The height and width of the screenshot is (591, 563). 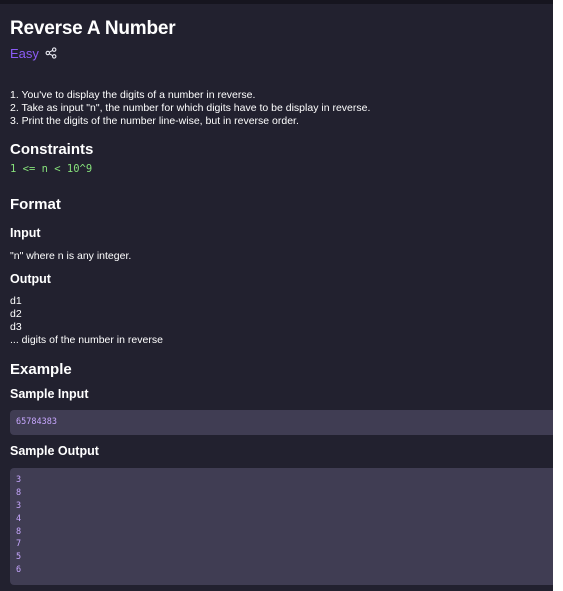 I want to click on sample-output-line: 5, so click(x=19, y=557).